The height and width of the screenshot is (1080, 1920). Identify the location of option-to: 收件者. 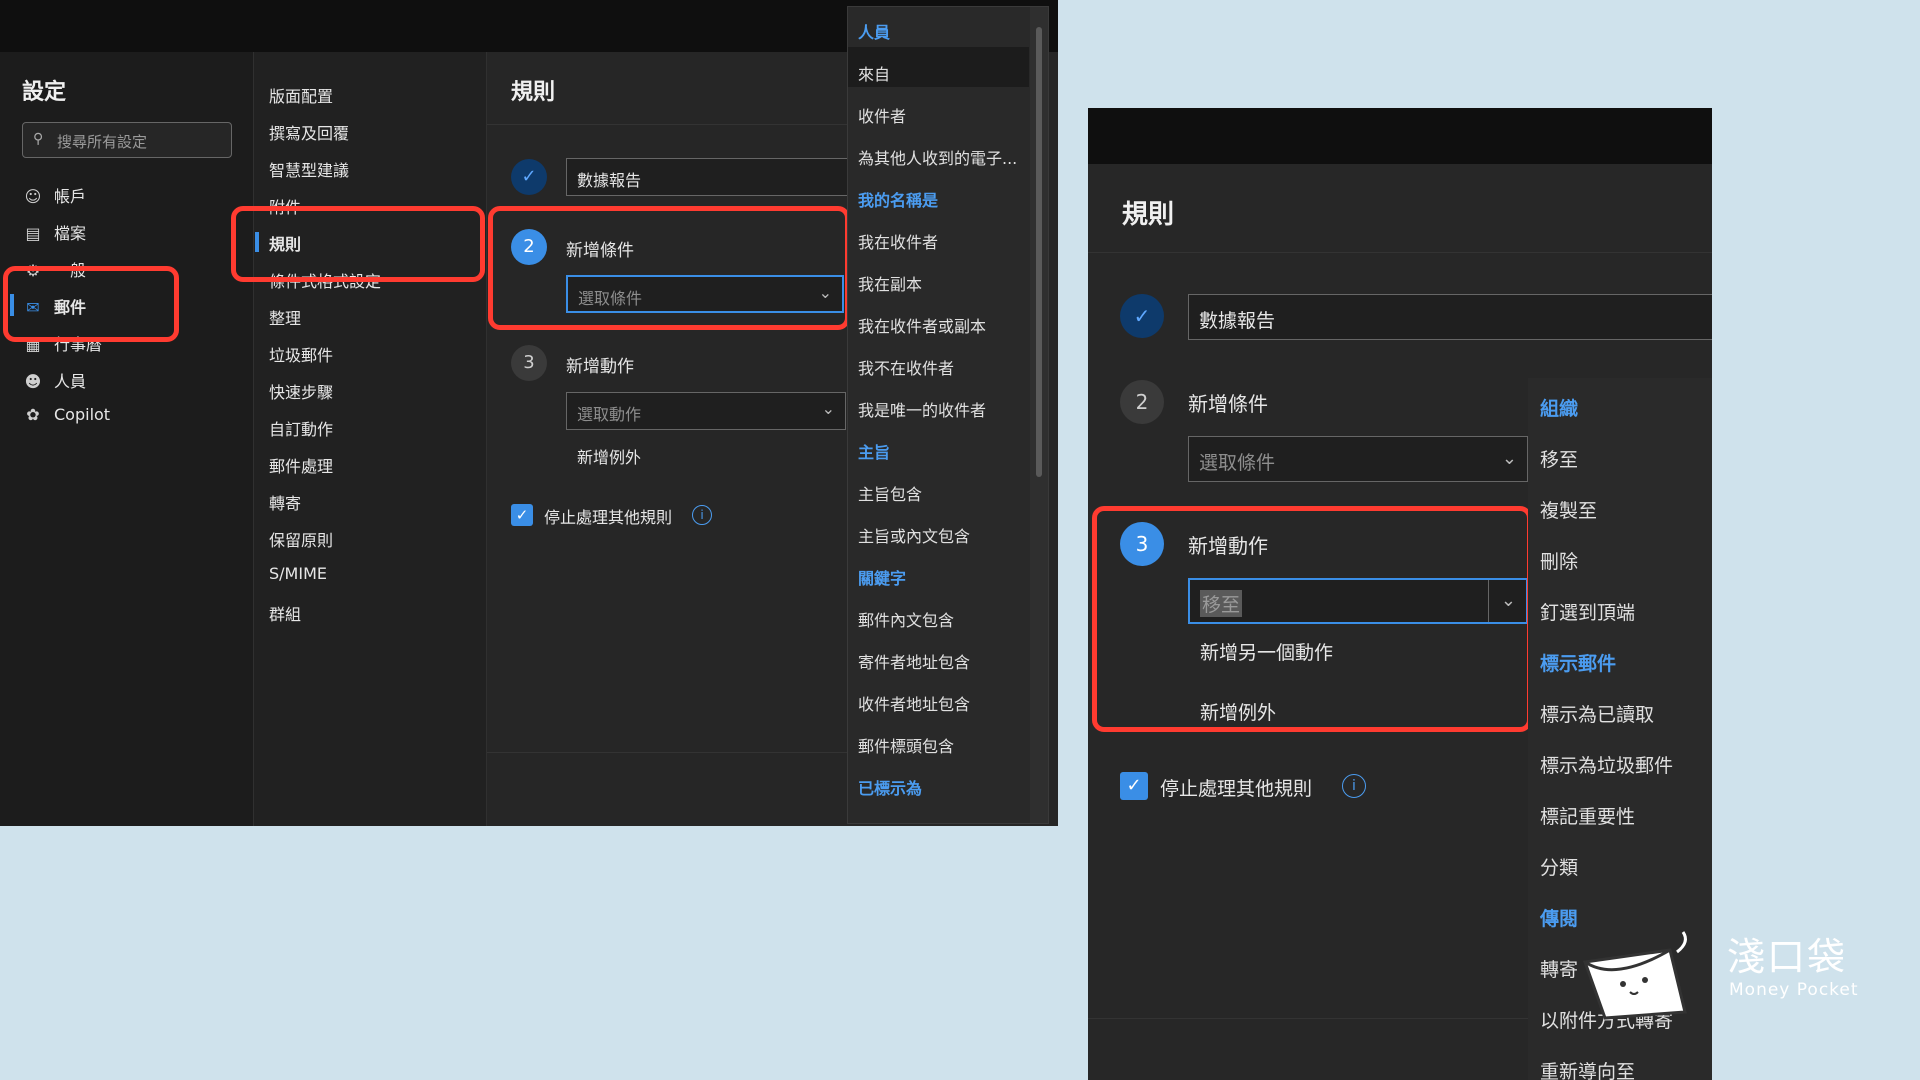
(882, 115).